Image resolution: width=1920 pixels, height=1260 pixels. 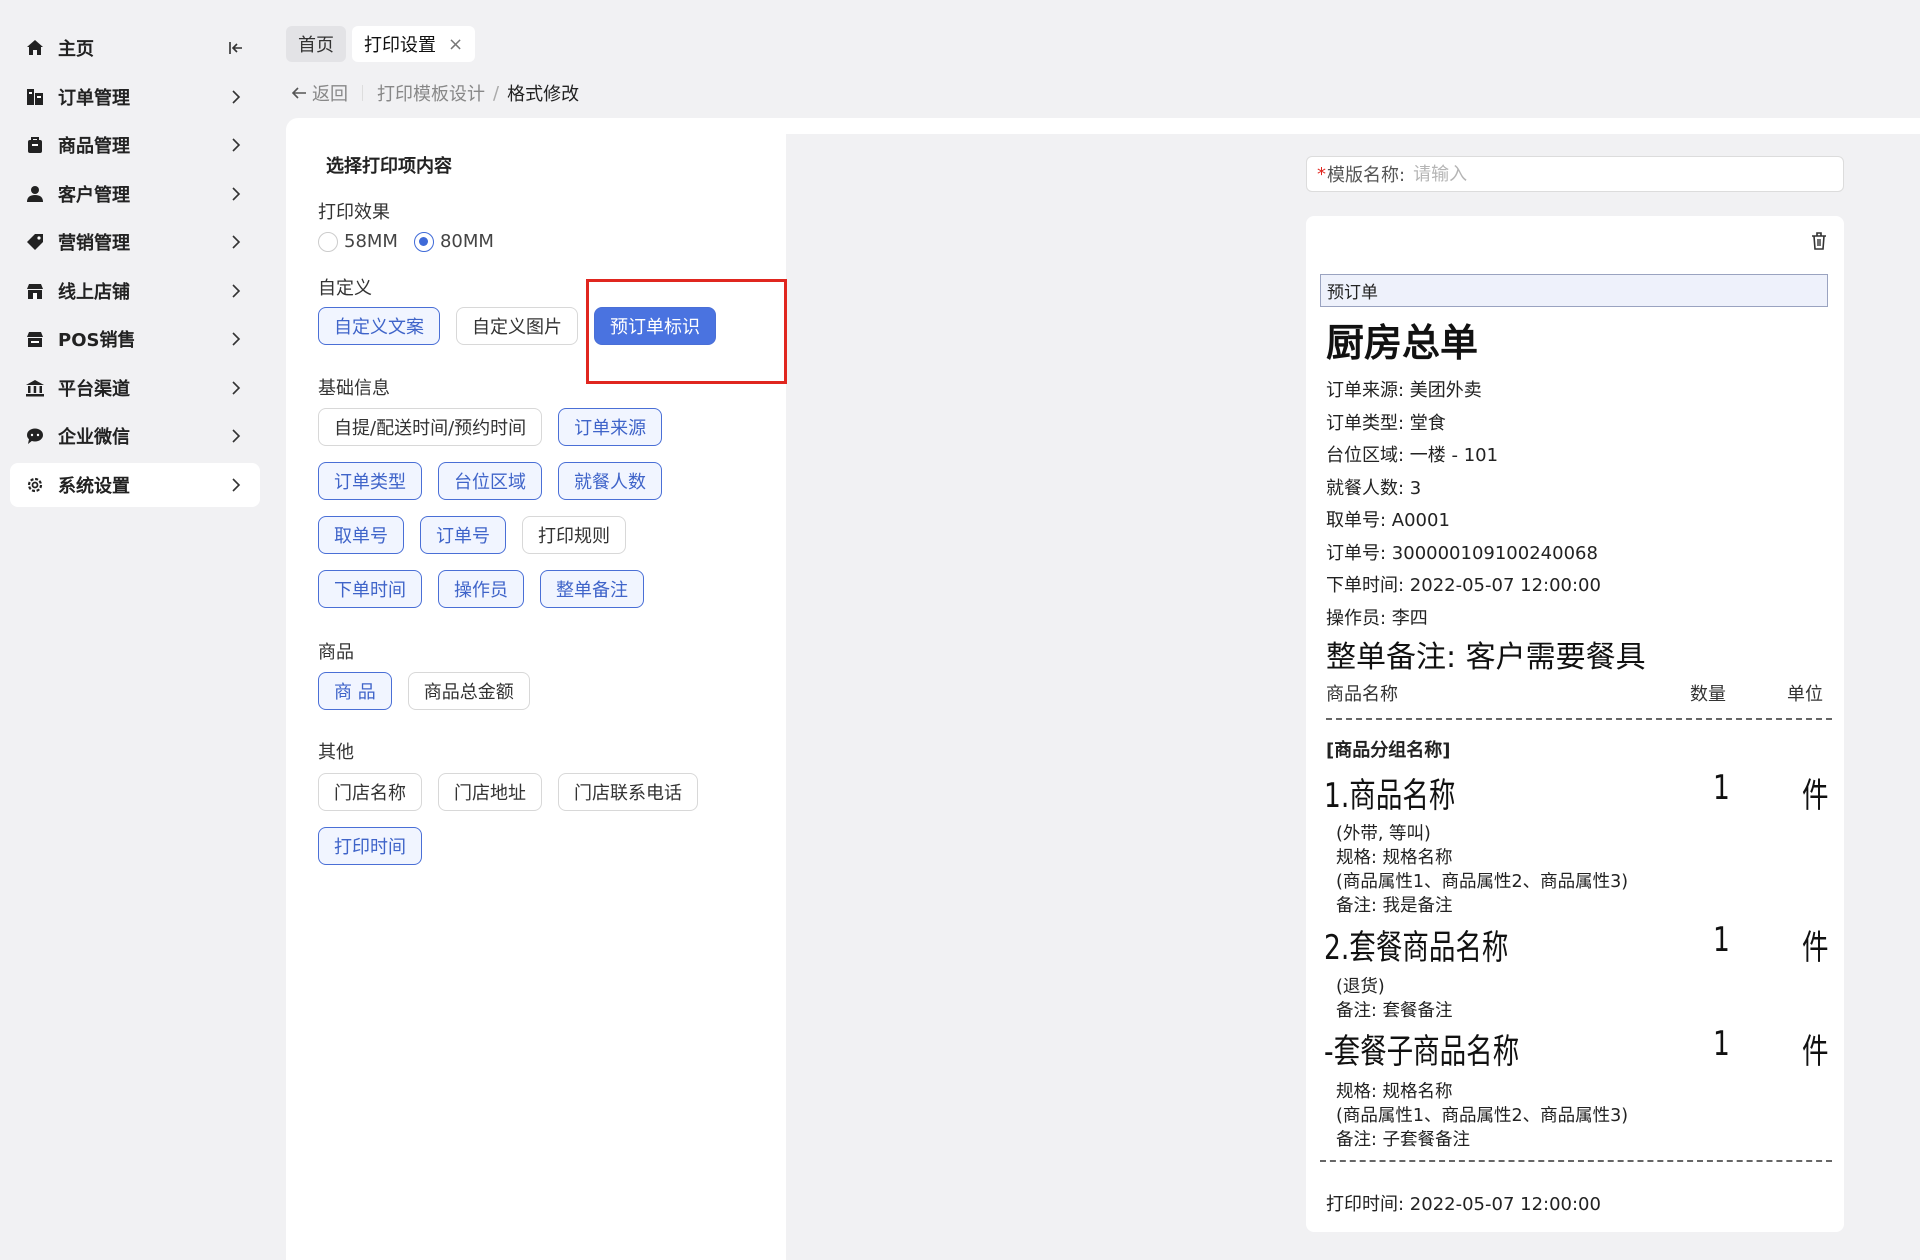 What do you see at coordinates (1486, 657) in the screenshot?
I see `receipt-order-note: 整单备注: 客户需要餐具` at bounding box center [1486, 657].